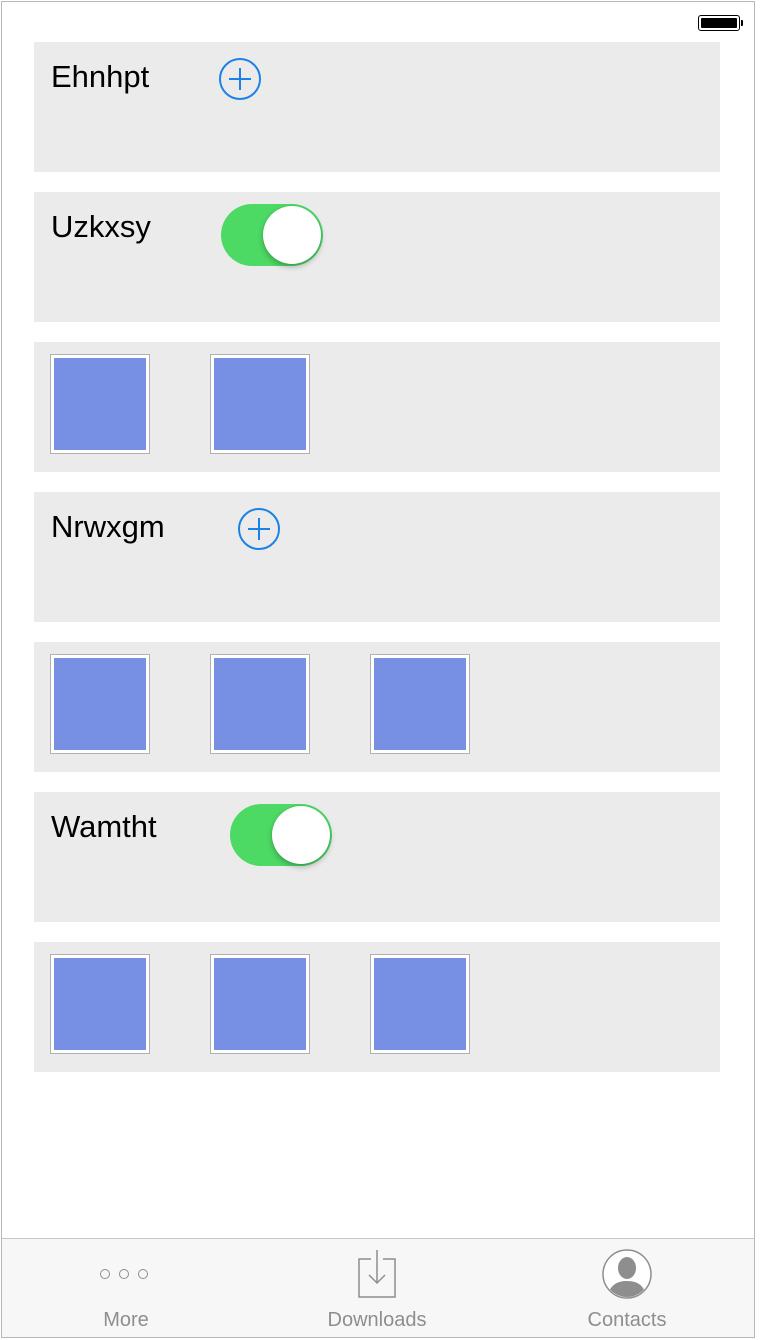 The width and height of the screenshot is (760, 1340). Describe the element at coordinates (378, 22) in the screenshot. I see `status-bar` at that location.